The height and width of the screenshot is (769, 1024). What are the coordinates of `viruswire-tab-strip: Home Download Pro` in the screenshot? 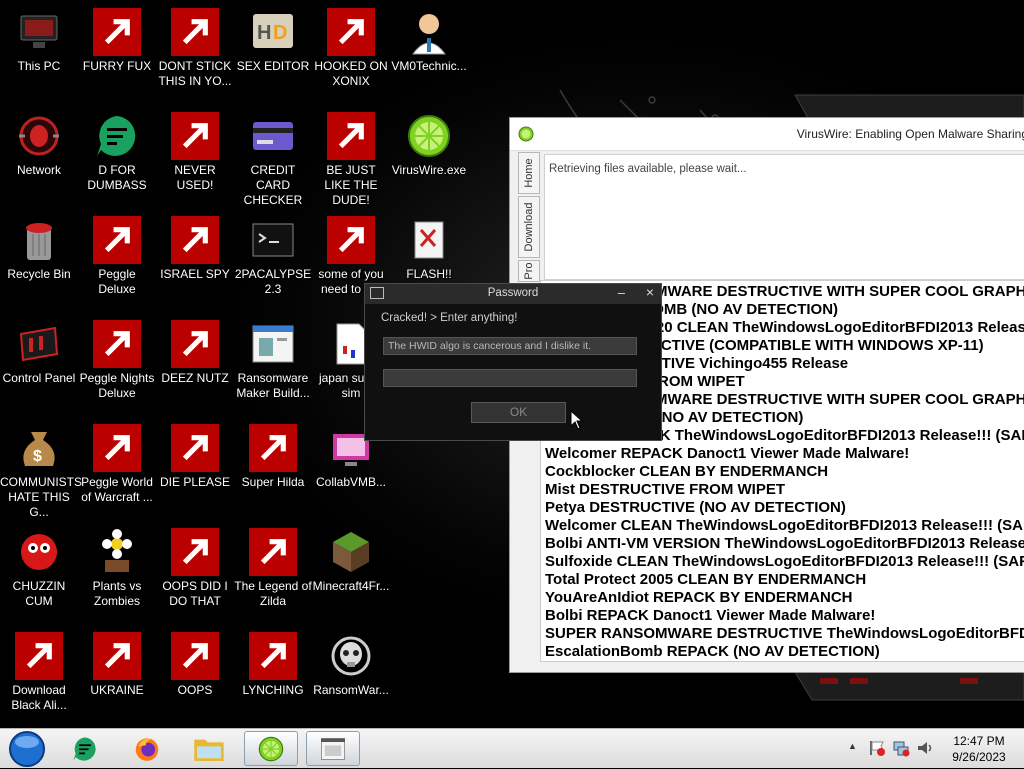 It's located at (529, 217).